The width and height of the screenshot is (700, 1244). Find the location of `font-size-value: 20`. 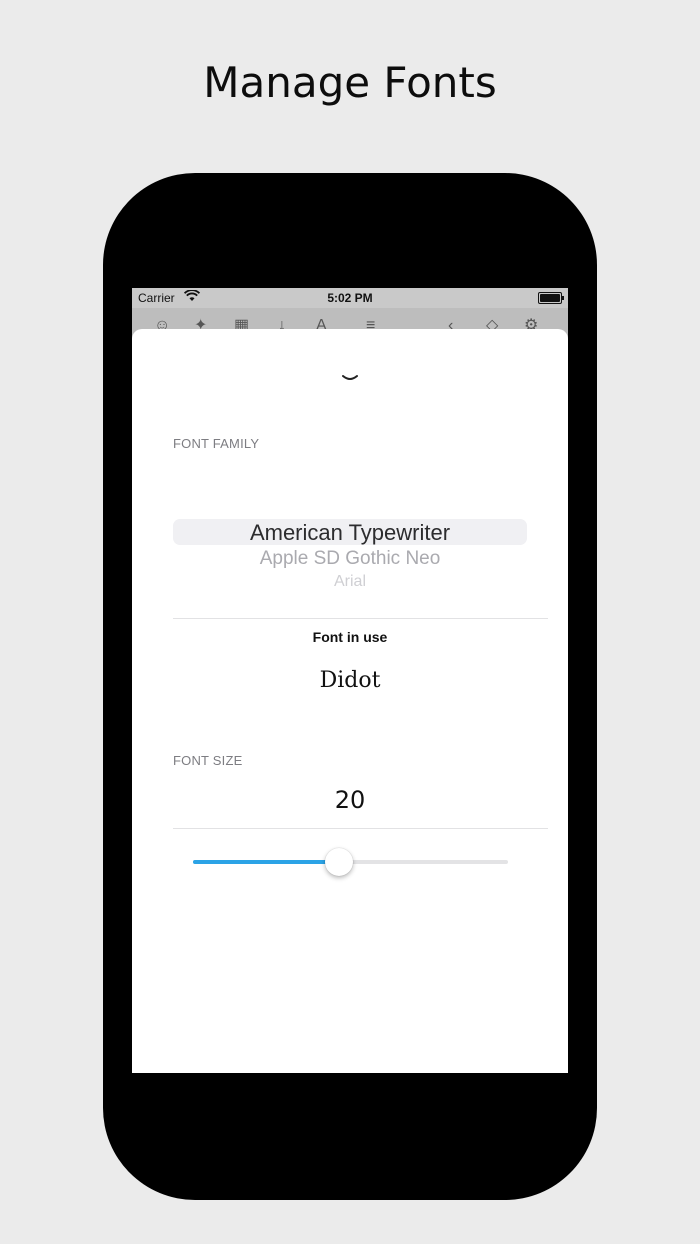

font-size-value: 20 is located at coordinates (350, 800).